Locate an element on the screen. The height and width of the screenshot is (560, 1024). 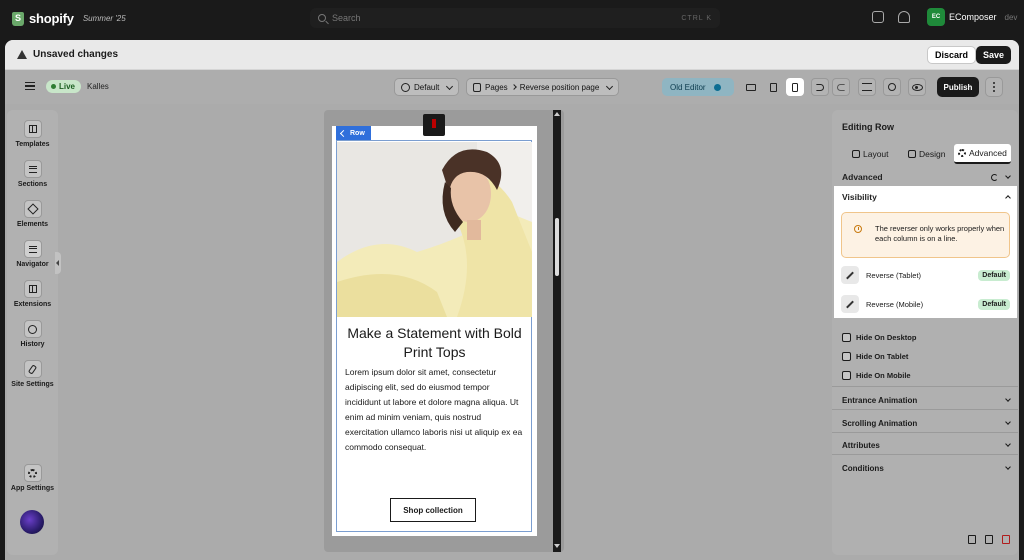
sidebar-item-app-settings: App Settings is located at coordinates (32, 478).